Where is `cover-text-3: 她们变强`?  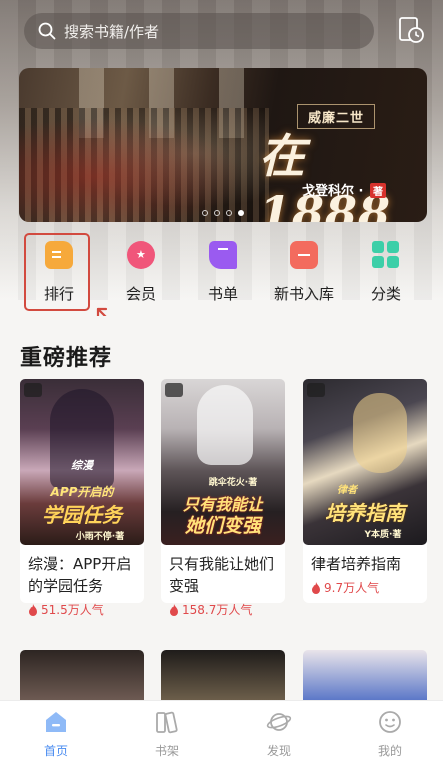
cover-text-3: 她们变强 is located at coordinates (222, 526).